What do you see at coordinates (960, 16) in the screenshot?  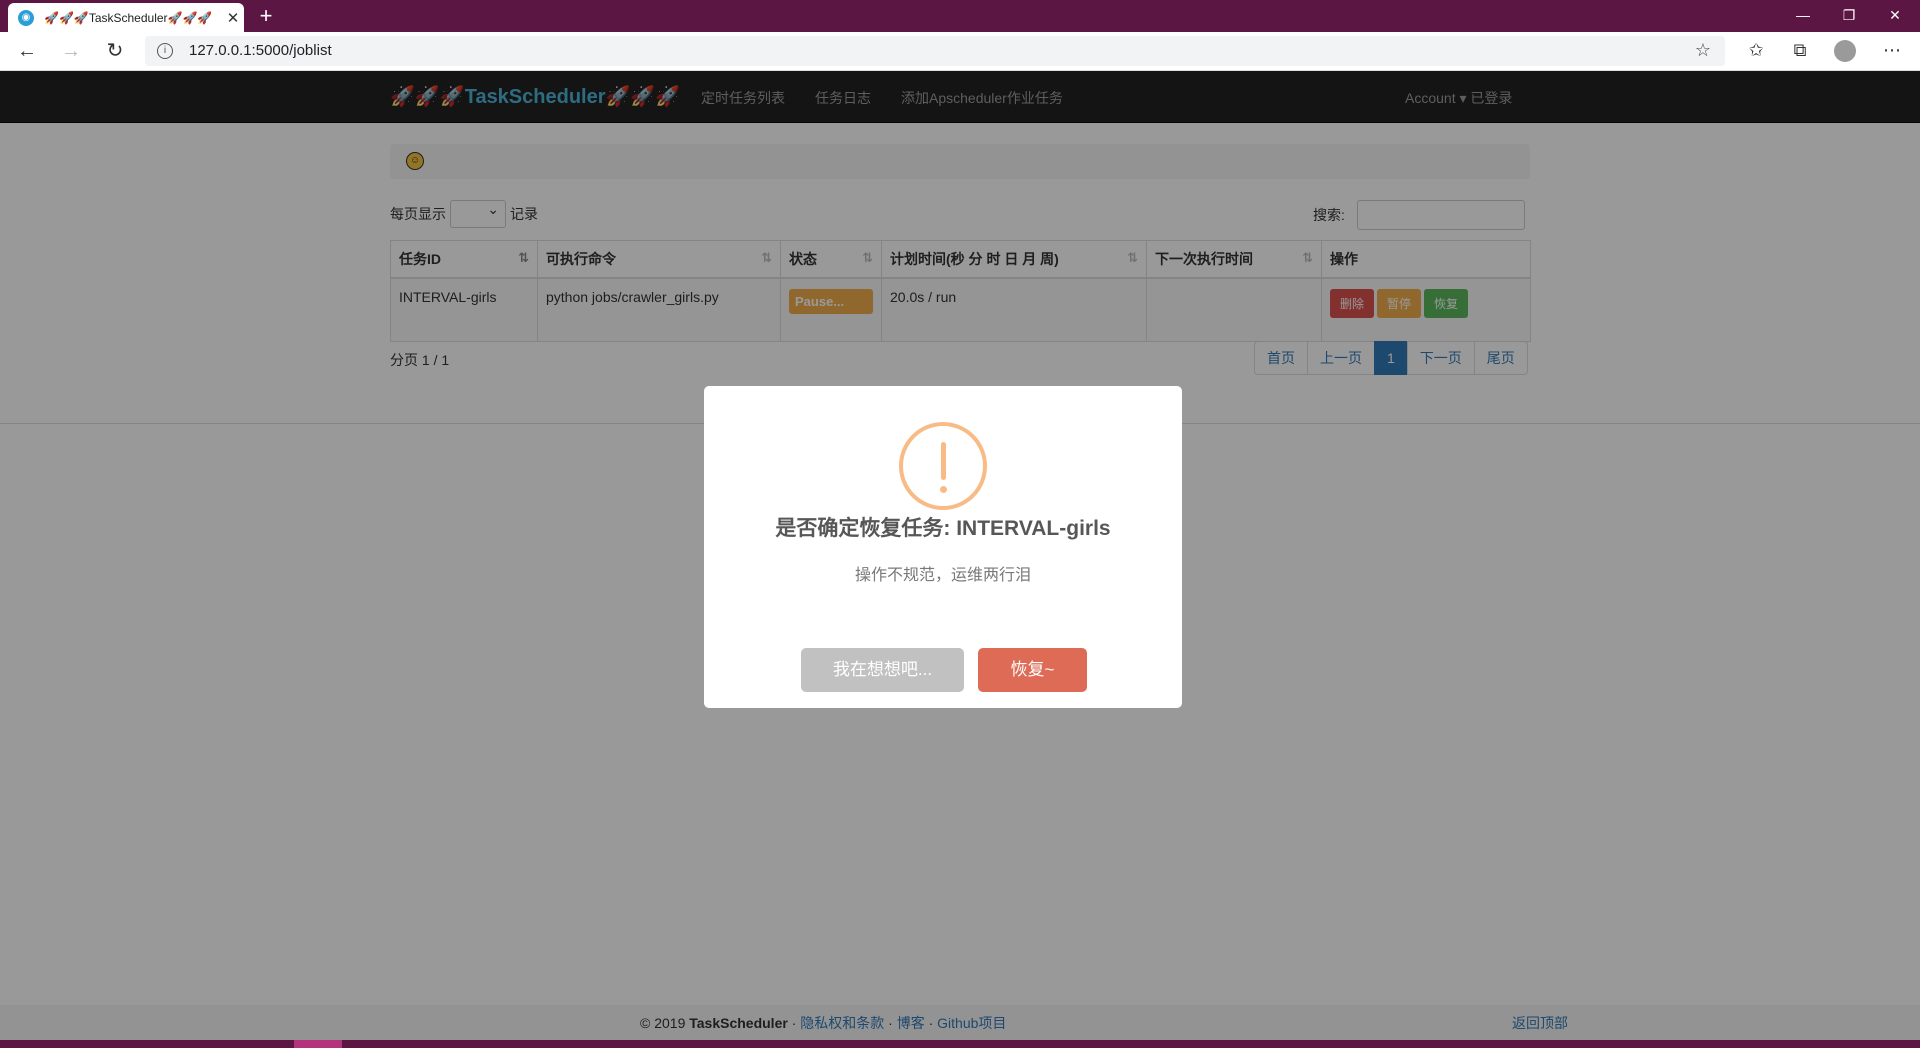 I see `browser-tabstrip: ◉ 🚀🚀🚀TaskScheduler🚀🚀🚀 ✕ + — ❐ ✕` at bounding box center [960, 16].